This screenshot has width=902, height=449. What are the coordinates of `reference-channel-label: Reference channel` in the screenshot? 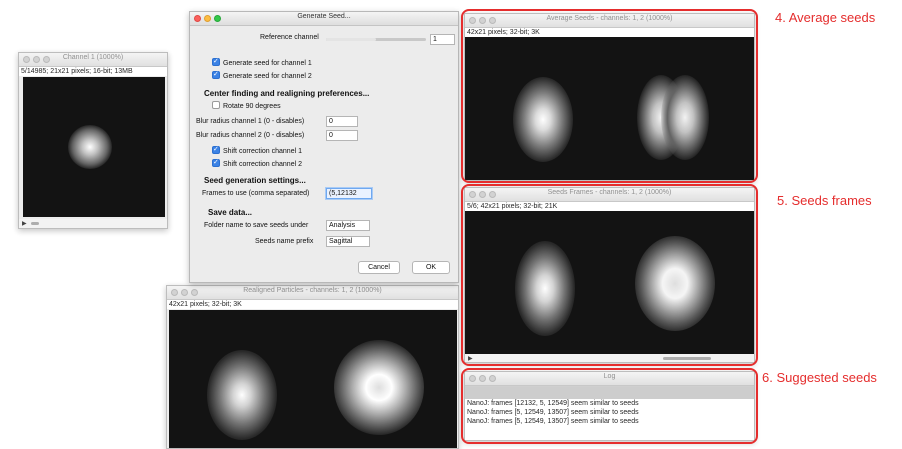 It's located at (289, 37).